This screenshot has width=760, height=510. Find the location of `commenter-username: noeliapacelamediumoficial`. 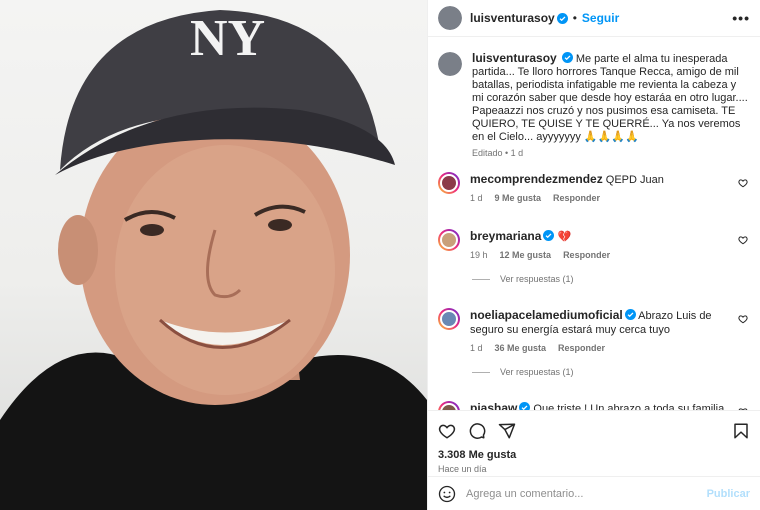

commenter-username: noeliapacelamediumoficial is located at coordinates (546, 315).